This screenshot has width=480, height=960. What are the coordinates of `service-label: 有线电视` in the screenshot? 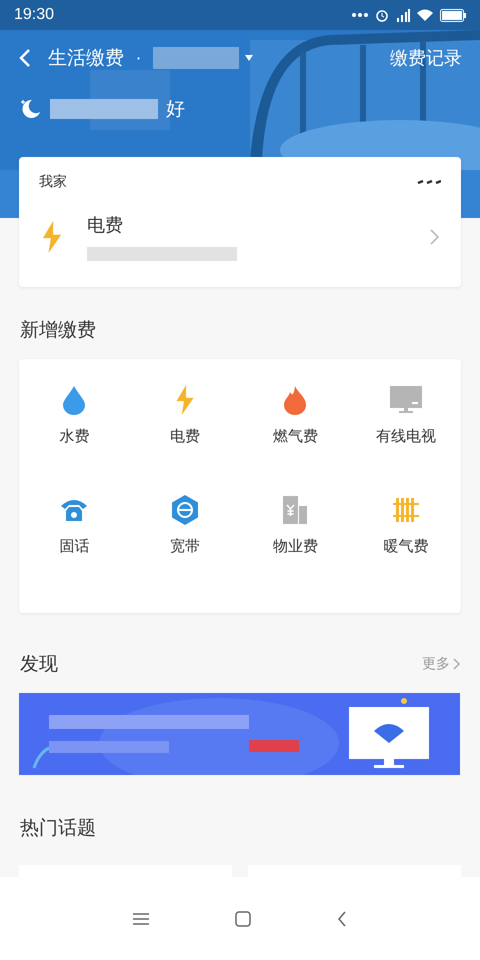 It's located at (406, 436).